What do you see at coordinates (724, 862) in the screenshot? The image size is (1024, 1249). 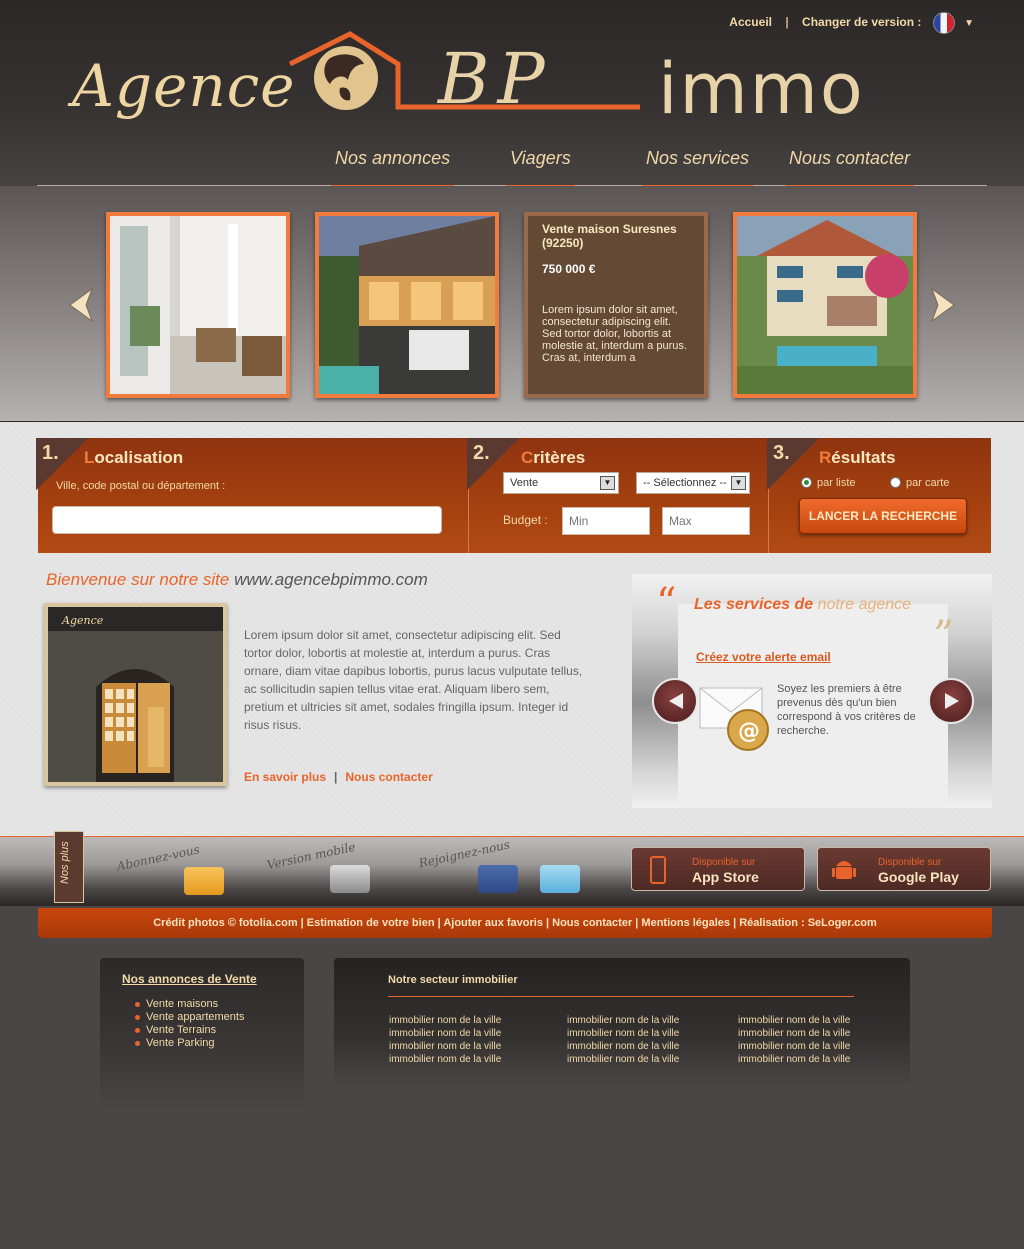 I see `app-store-small: Disponible sur` at bounding box center [724, 862].